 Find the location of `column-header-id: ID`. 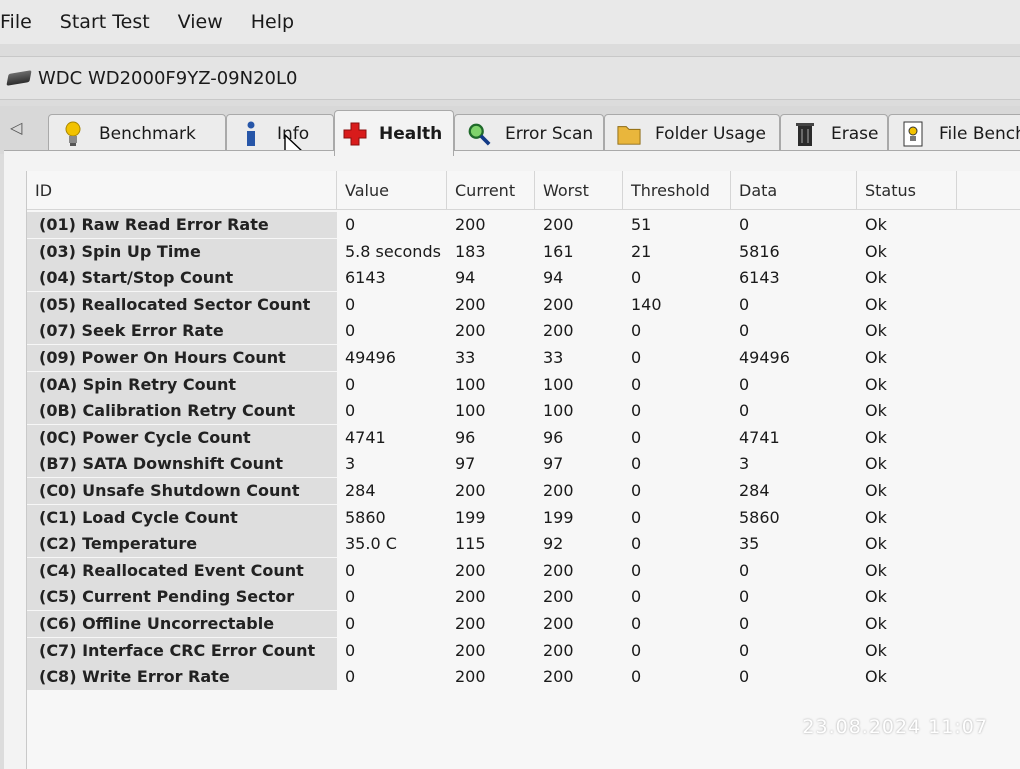

column-header-id: ID is located at coordinates (182, 190).